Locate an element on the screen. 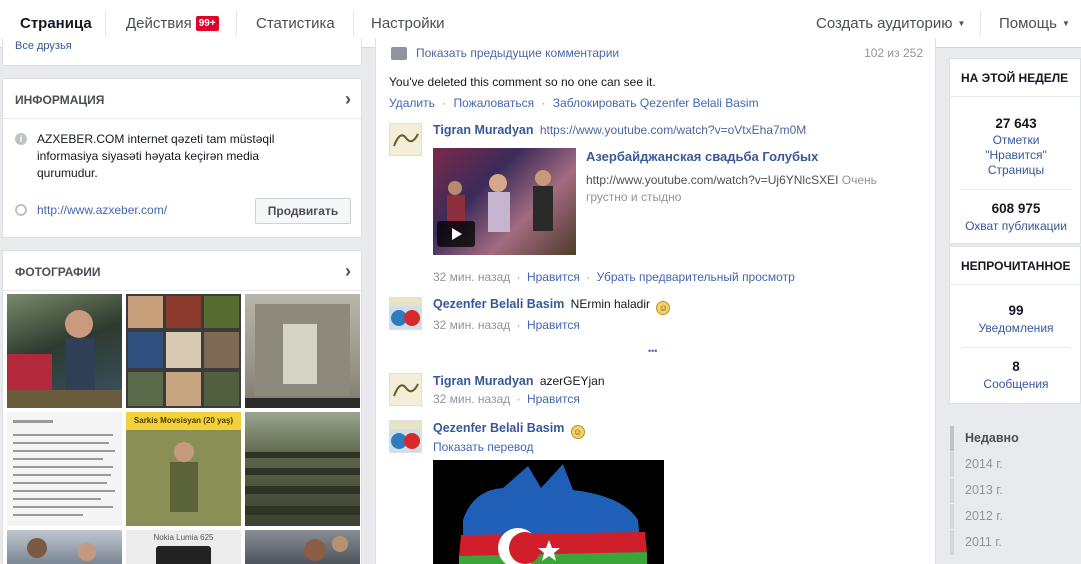 The image size is (1081, 564). remove-preview-link: Убрать предварительный просмотр is located at coordinates (696, 277).